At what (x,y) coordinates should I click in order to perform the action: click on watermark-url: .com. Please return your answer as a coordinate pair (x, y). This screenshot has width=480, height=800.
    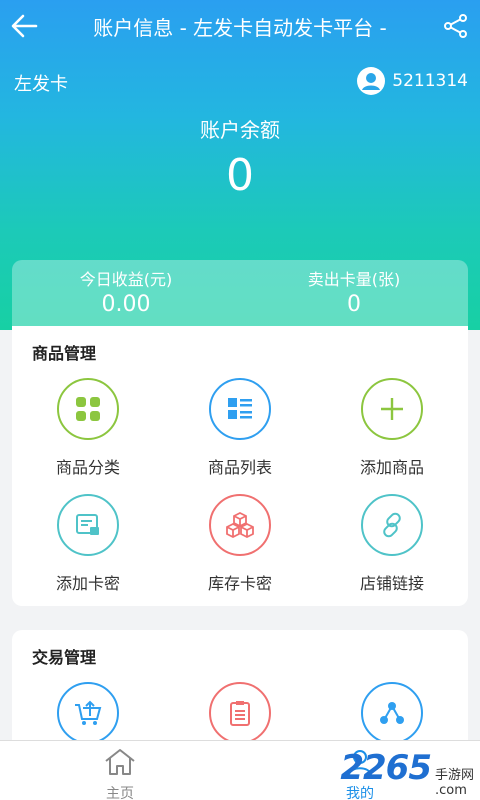
    Looking at the image, I should click on (450, 790).